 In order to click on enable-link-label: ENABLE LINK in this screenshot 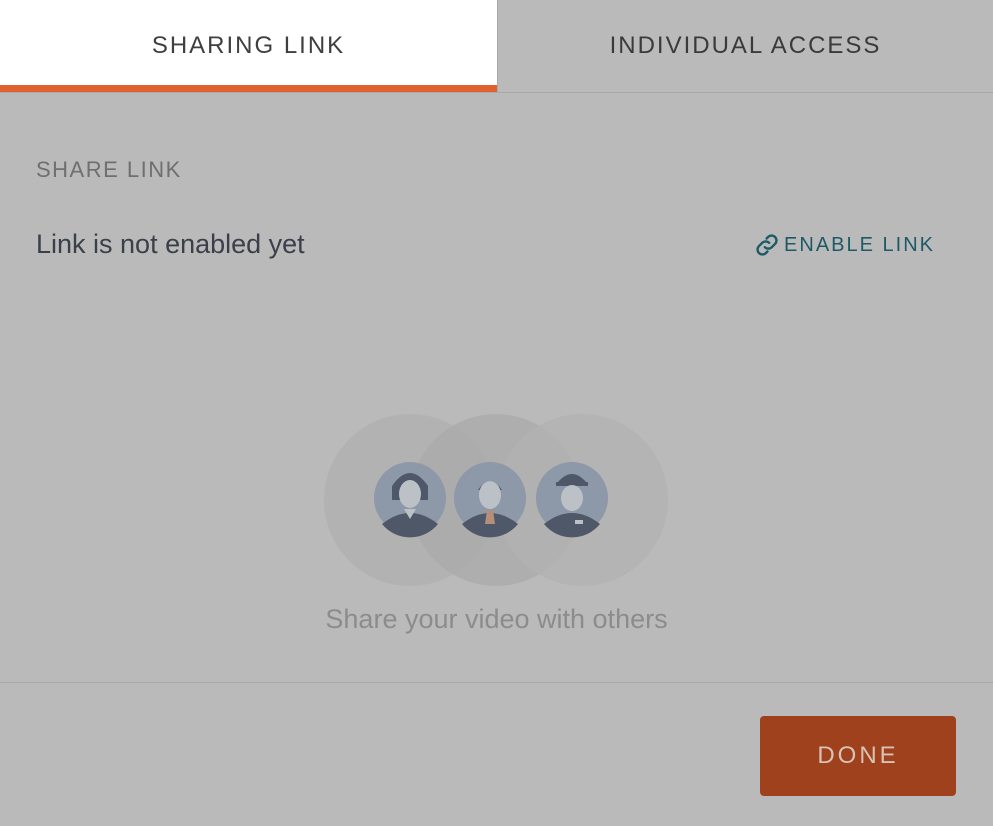, I will do `click(859, 244)`.